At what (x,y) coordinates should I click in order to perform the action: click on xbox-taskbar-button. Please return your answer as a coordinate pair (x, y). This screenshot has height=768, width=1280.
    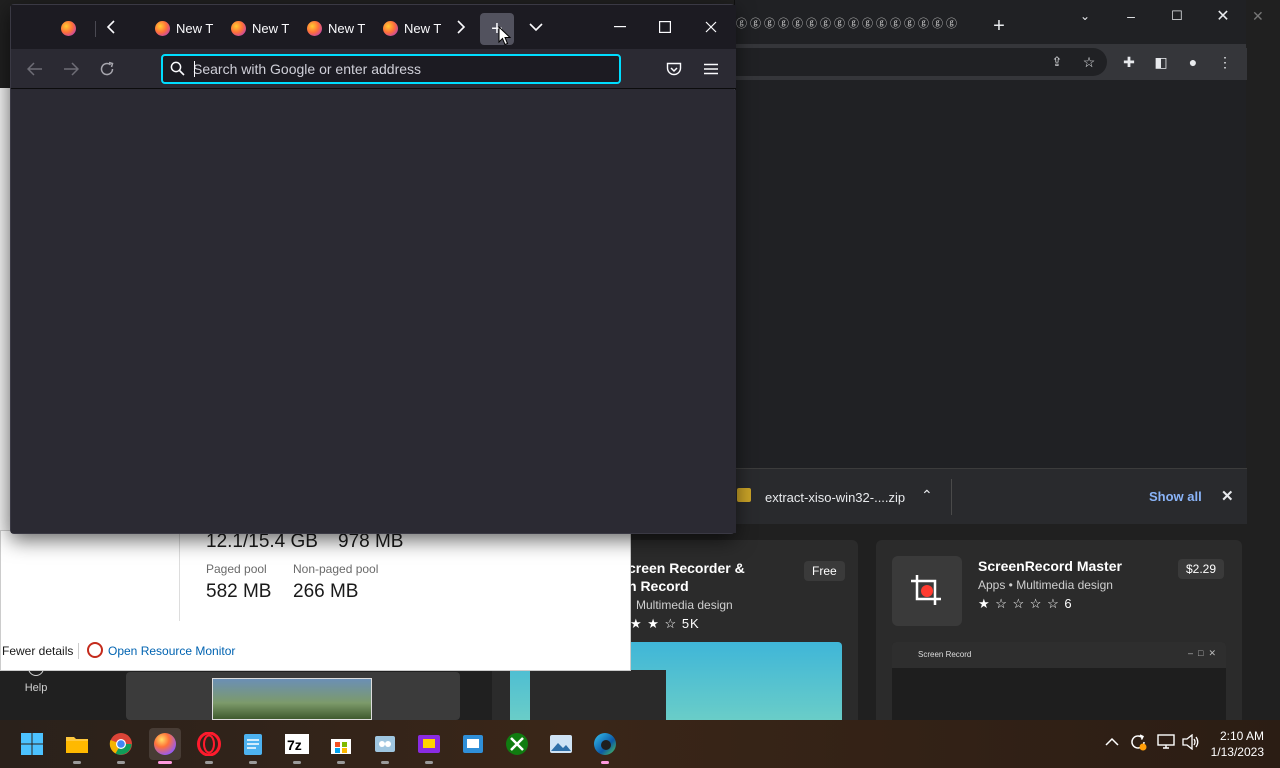
    Looking at the image, I should click on (517, 744).